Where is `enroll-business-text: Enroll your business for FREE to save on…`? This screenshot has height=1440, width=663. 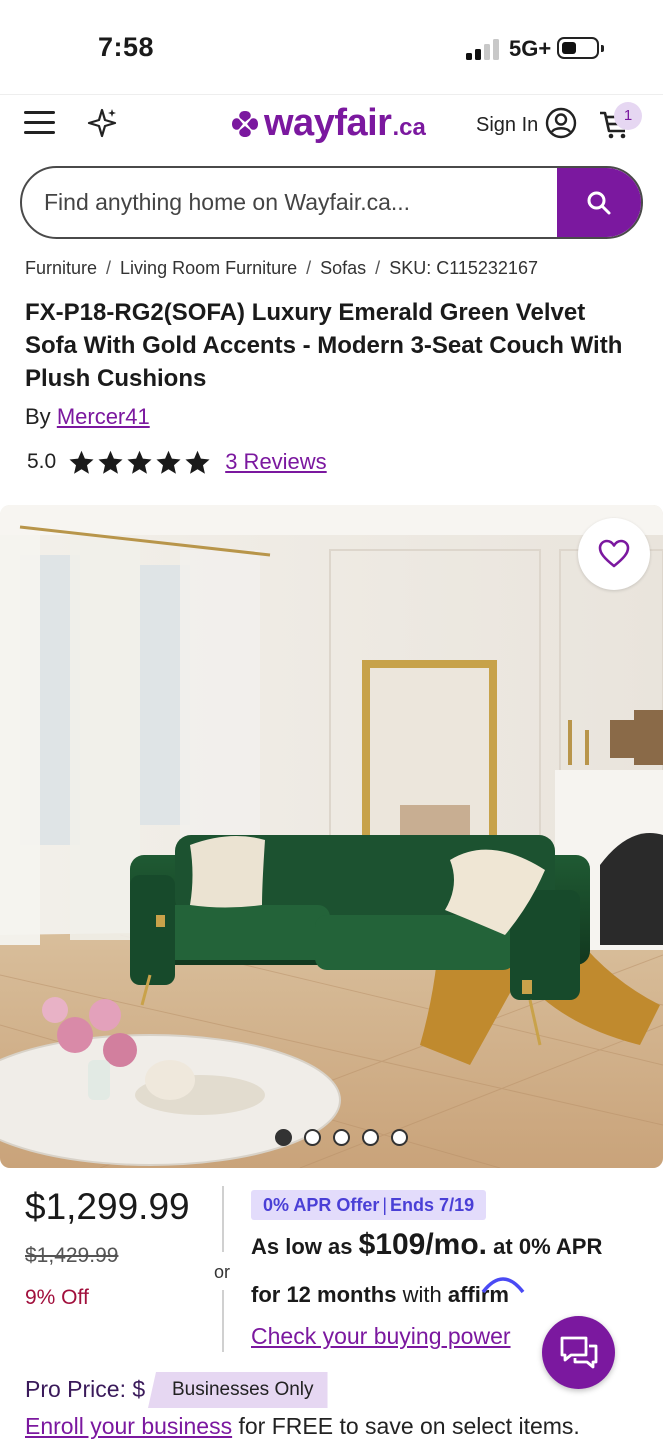 enroll-business-text: Enroll your business for FREE to save on… is located at coordinates (302, 1426).